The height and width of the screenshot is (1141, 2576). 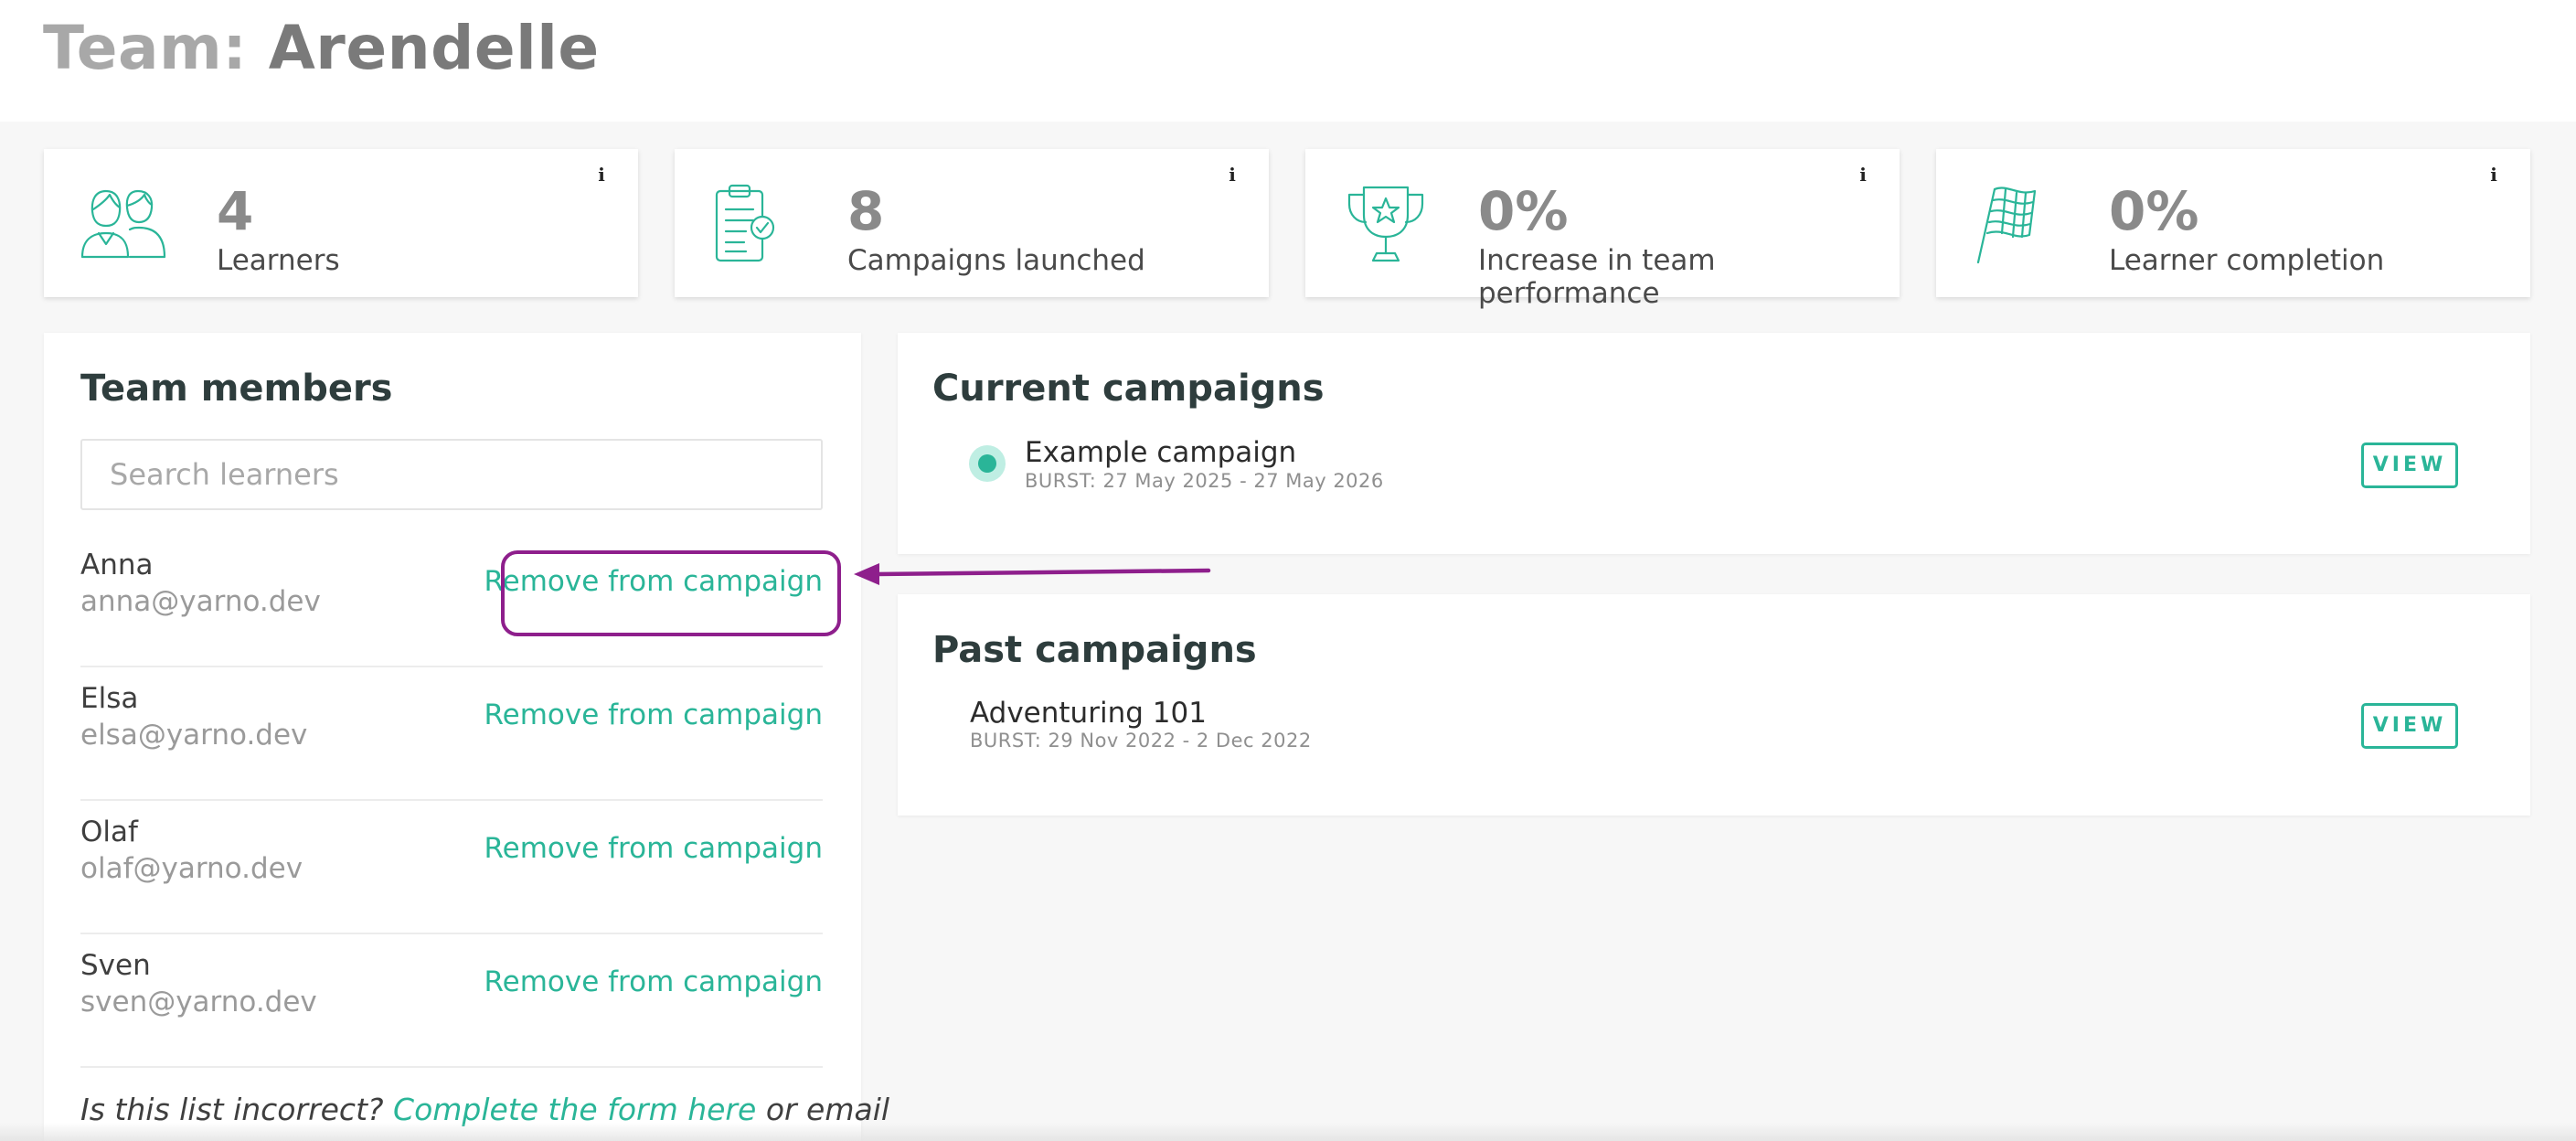 I want to click on stat-card-learners: 4 Learners i, so click(x=341, y=223).